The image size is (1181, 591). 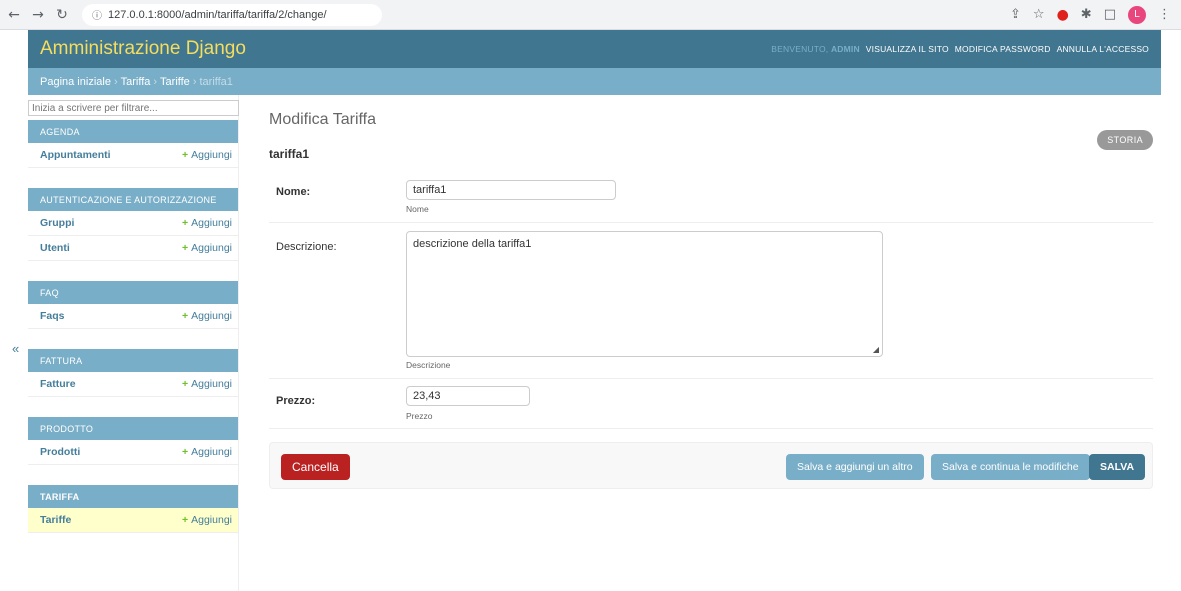 I want to click on module-fattura: FATTURA Fatture + Aggiungi, so click(x=133, y=373).